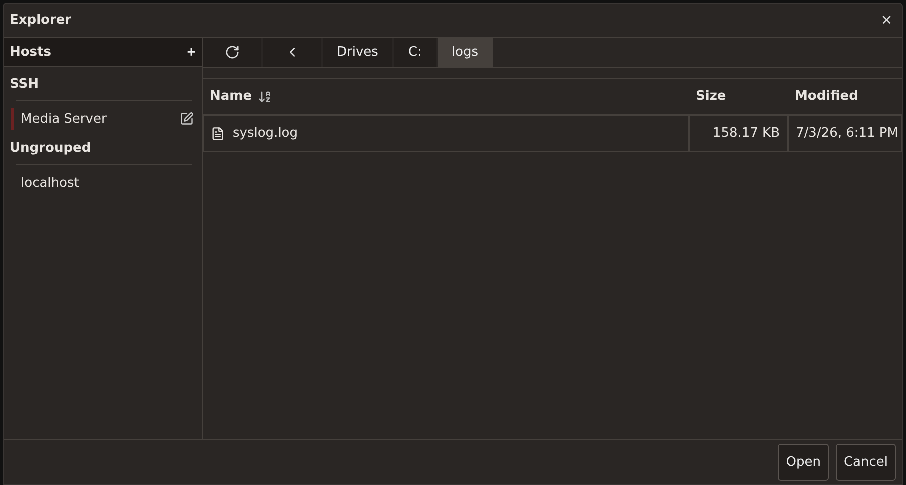 This screenshot has width=906, height=485. What do you see at coordinates (191, 52) in the screenshot?
I see `add-host-button: +` at bounding box center [191, 52].